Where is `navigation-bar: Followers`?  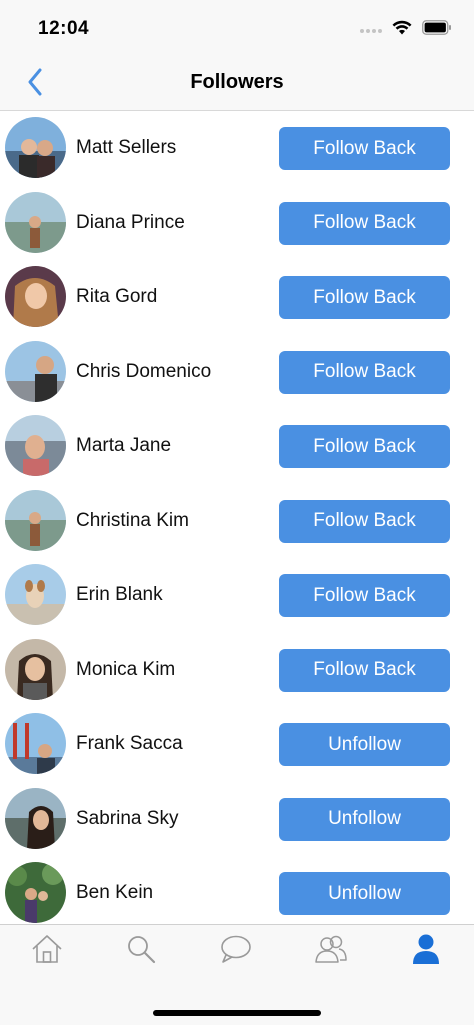
navigation-bar: Followers is located at coordinates (237, 84).